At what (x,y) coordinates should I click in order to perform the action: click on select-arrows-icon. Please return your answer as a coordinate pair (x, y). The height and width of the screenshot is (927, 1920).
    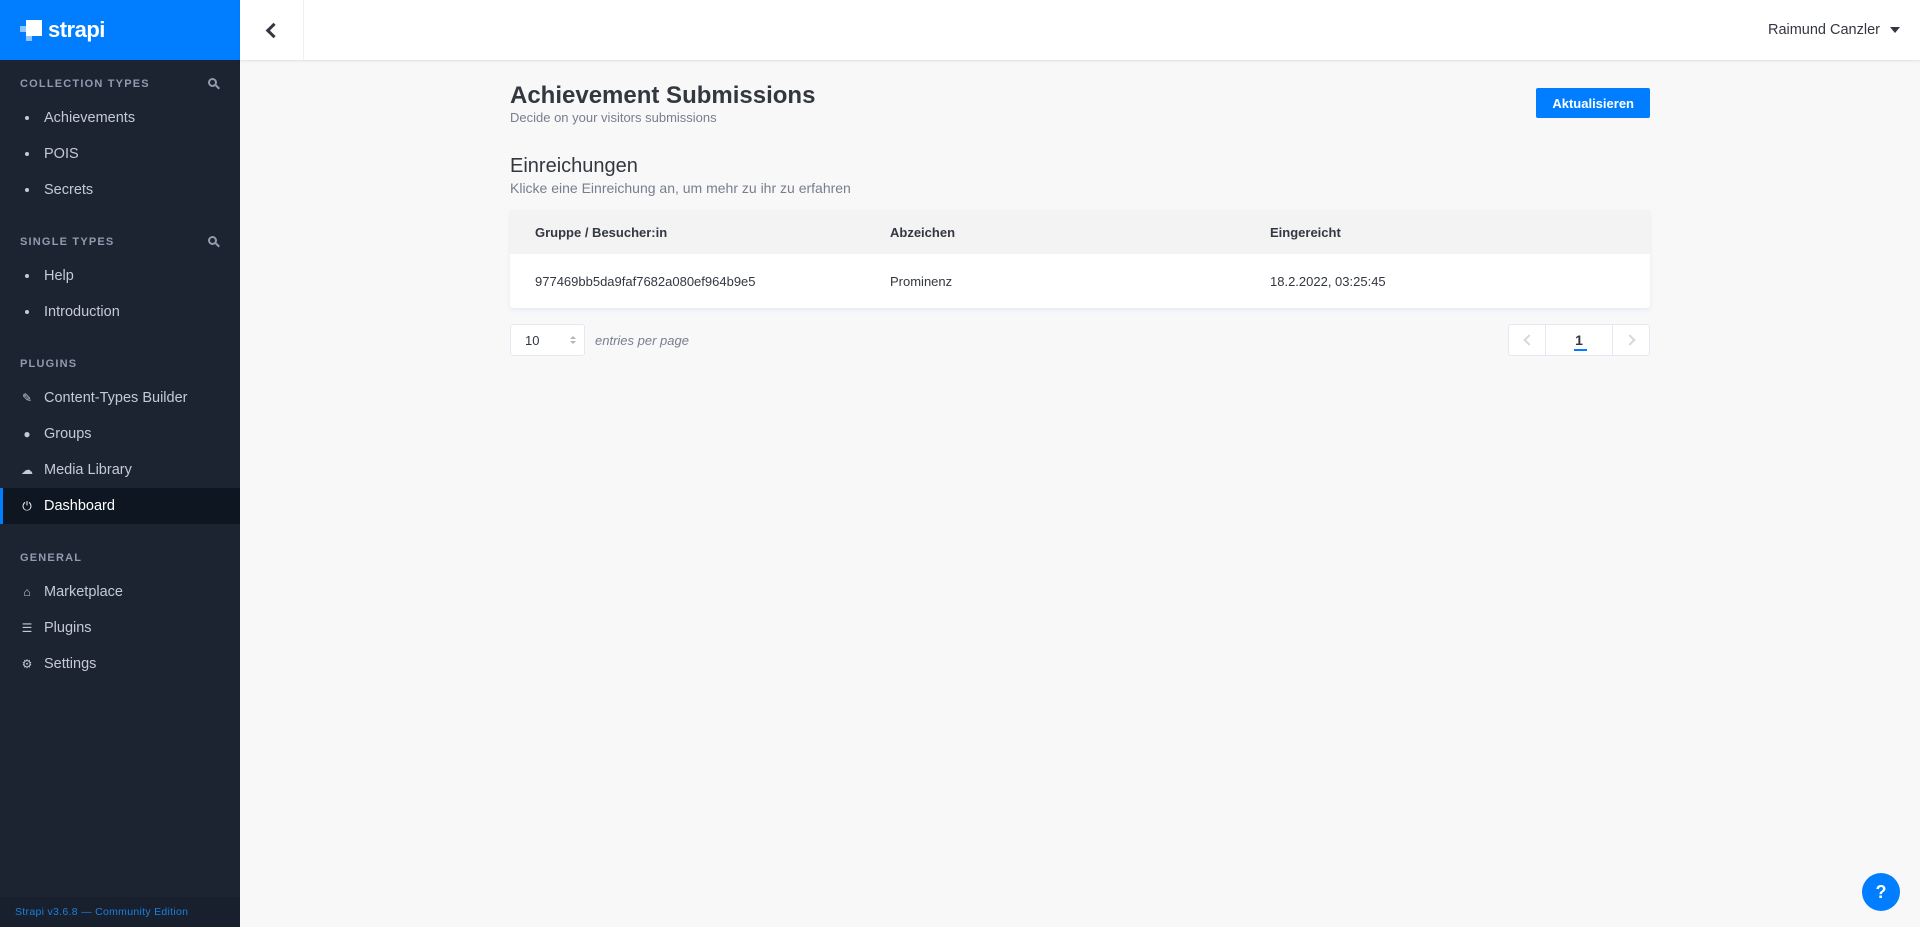
    Looking at the image, I should click on (573, 340).